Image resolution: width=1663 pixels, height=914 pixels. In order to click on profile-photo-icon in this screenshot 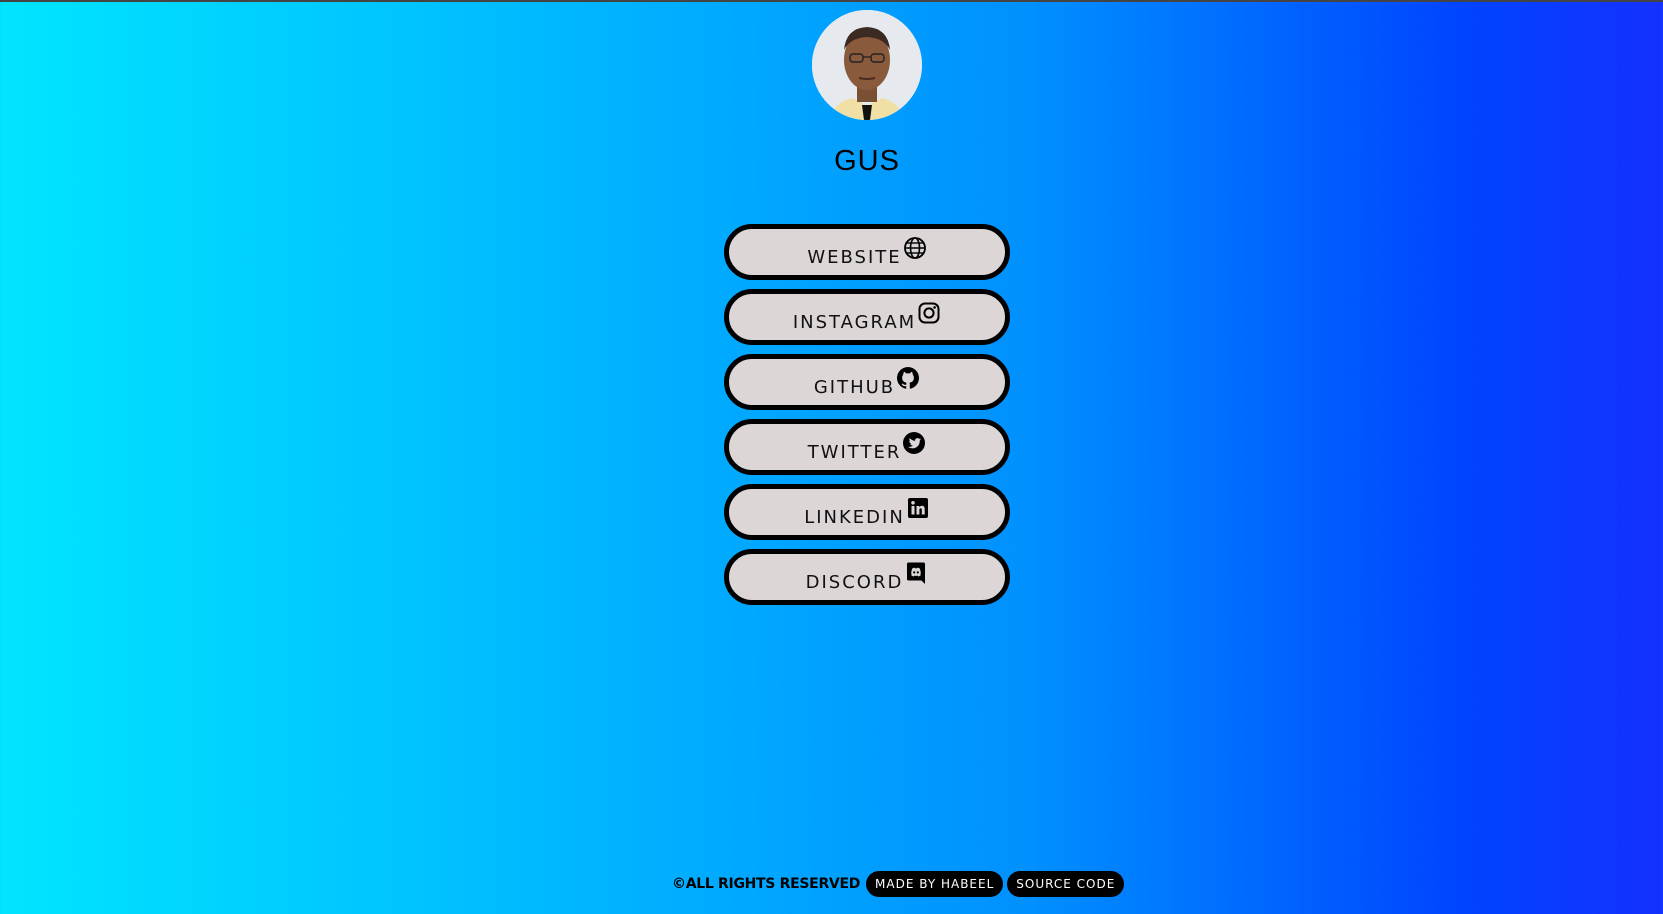, I will do `click(867, 65)`.